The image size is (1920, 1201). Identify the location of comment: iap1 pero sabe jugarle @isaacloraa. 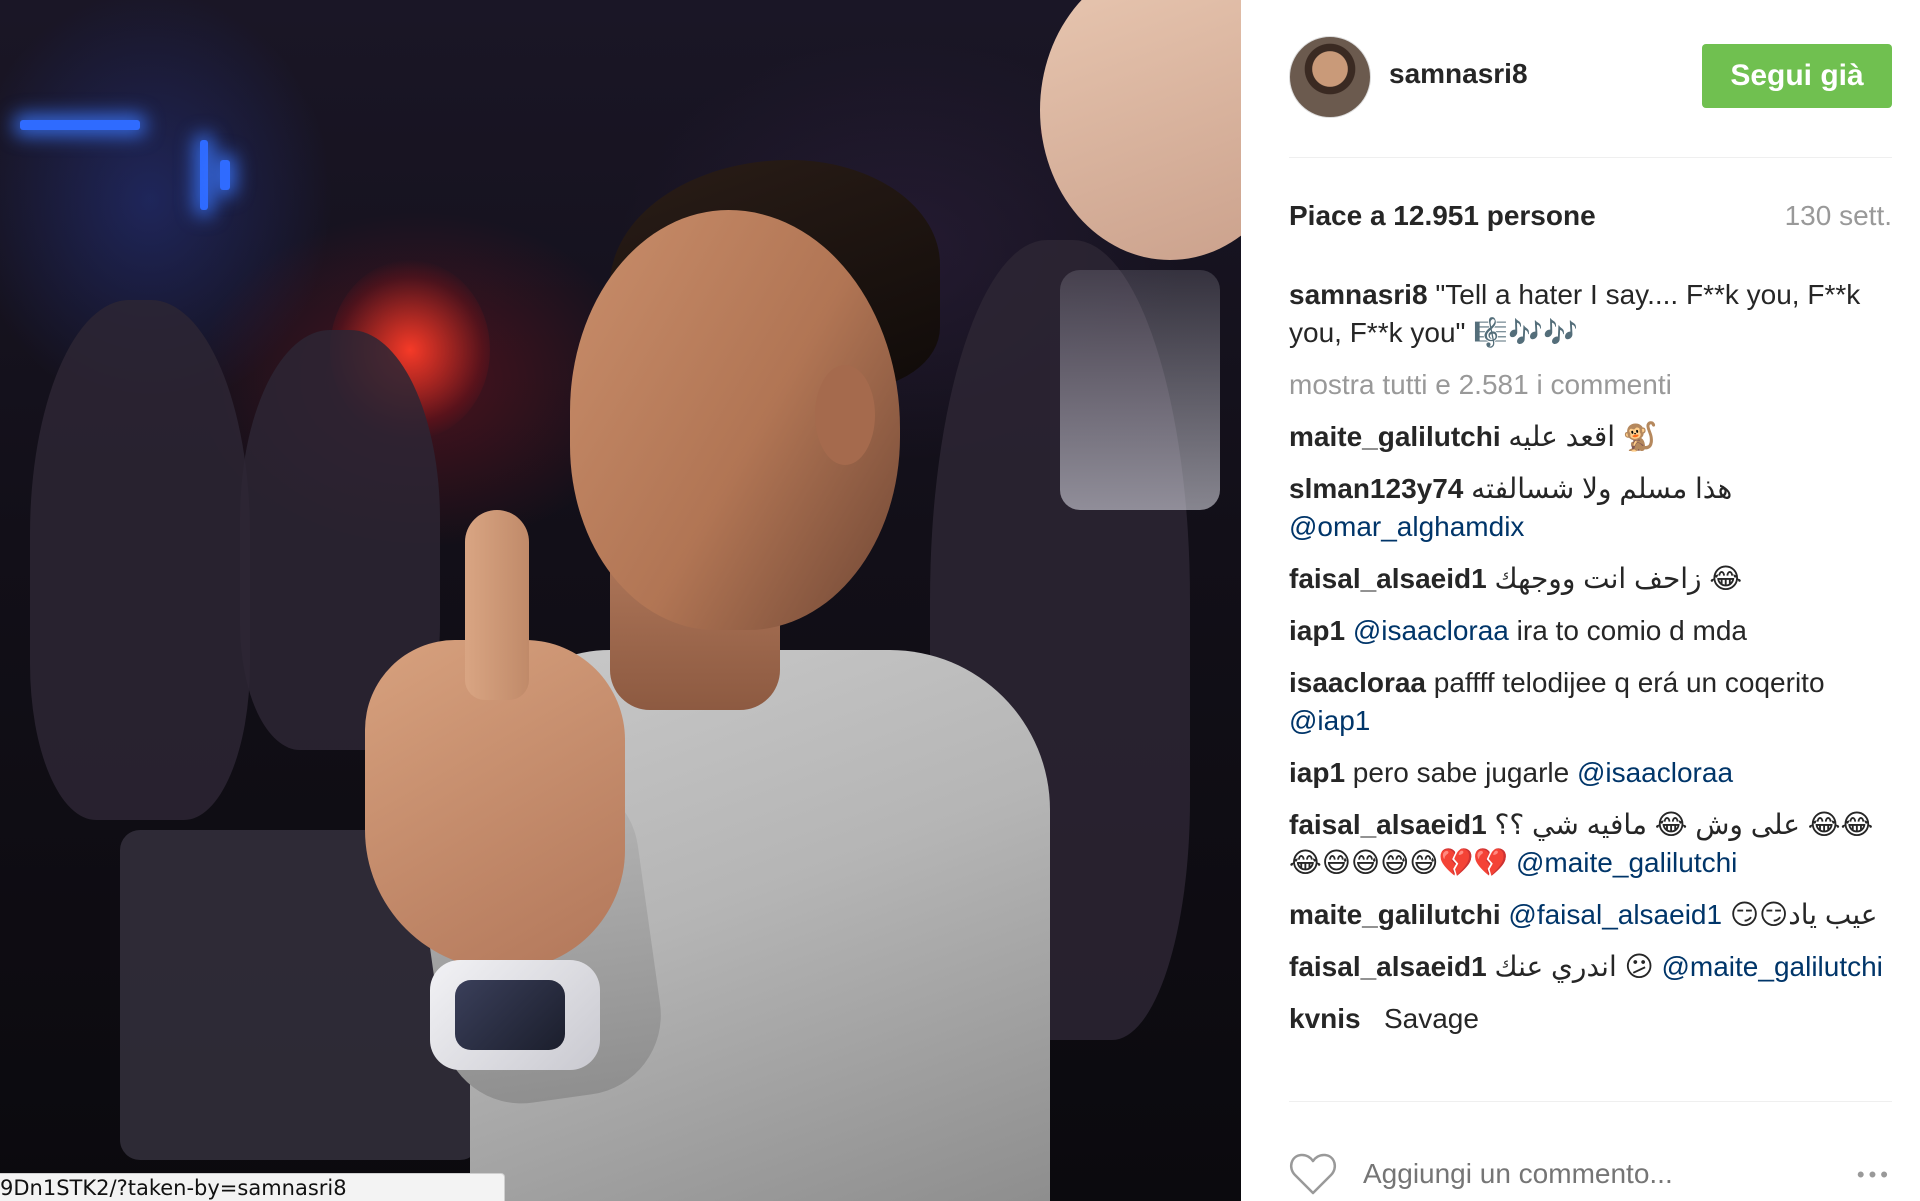
(1590, 773).